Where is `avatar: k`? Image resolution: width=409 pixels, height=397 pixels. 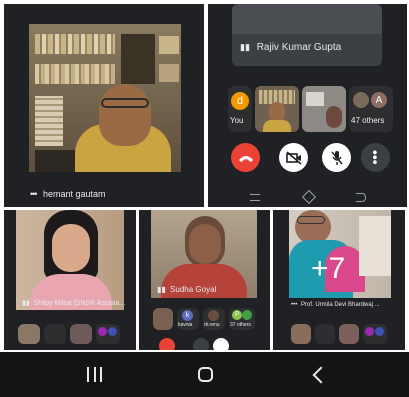 avatar: k is located at coordinates (187, 315).